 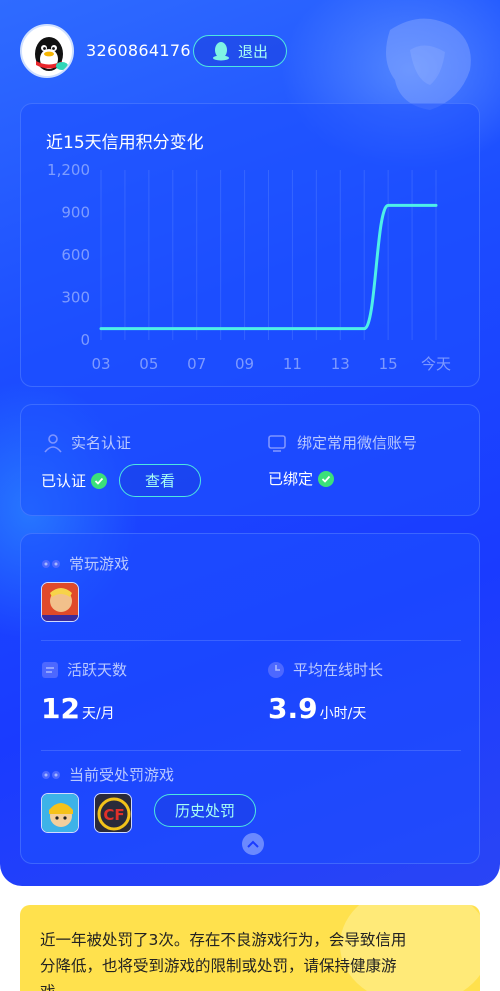 I want to click on person-icon, so click(x=53, y=443).